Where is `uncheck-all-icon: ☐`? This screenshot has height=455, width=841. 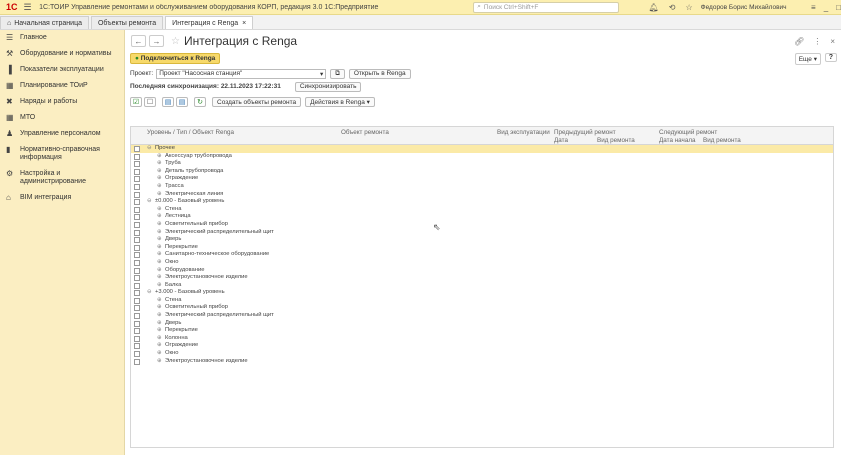
uncheck-all-icon: ☐ is located at coordinates (150, 102).